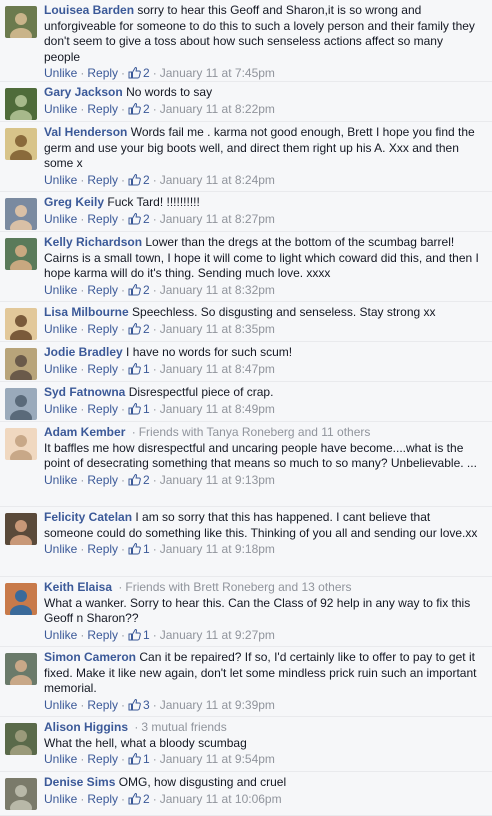  I want to click on comment-author-link: Denise Sims, so click(79, 782).